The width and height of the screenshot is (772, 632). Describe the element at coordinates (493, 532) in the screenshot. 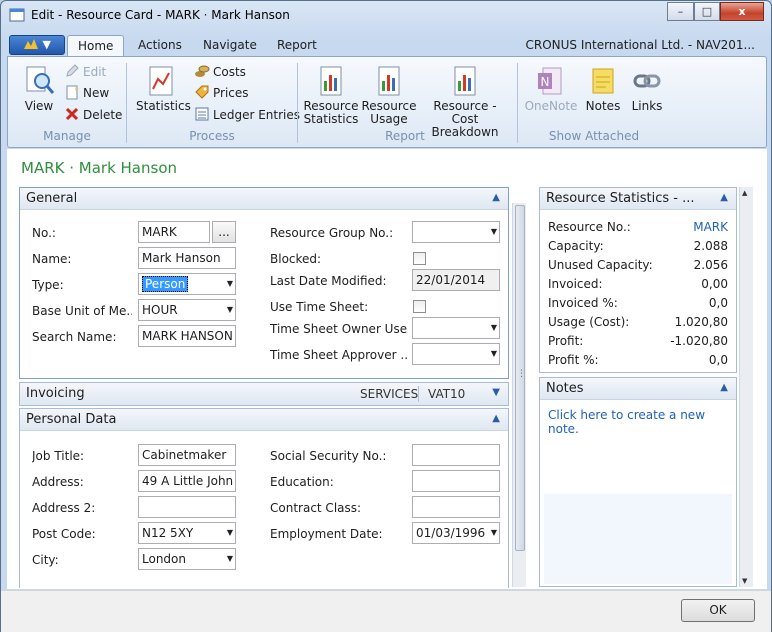

I see `dropdown-arrow-icon: ▼` at that location.